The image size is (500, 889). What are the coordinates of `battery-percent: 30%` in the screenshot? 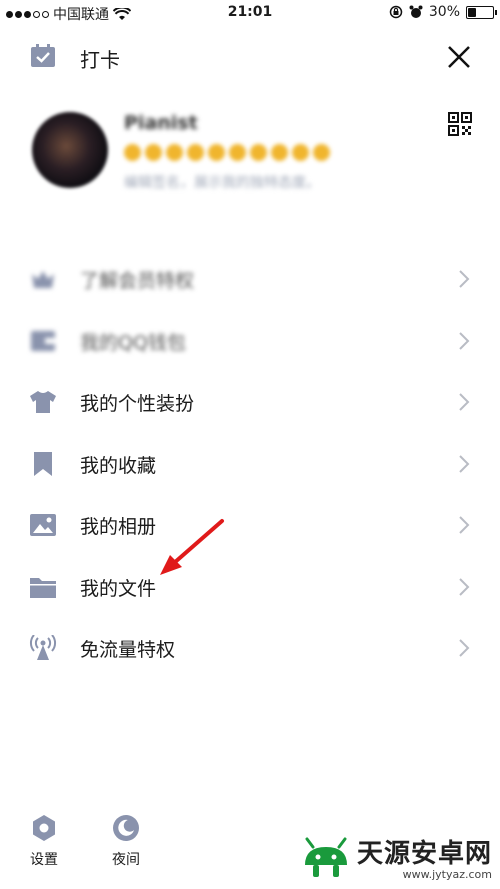 It's located at (444, 12).